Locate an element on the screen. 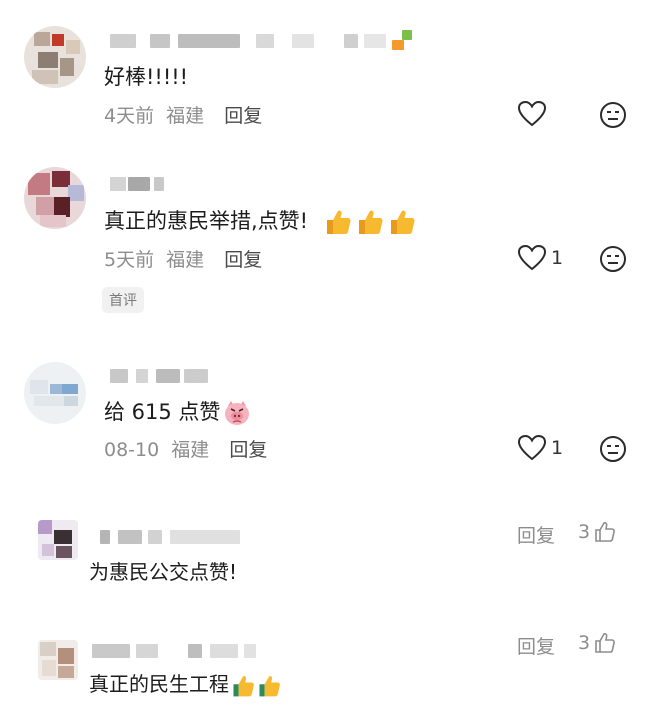 This screenshot has width=650, height=726. comment-time: 4天前 is located at coordinates (129, 116).